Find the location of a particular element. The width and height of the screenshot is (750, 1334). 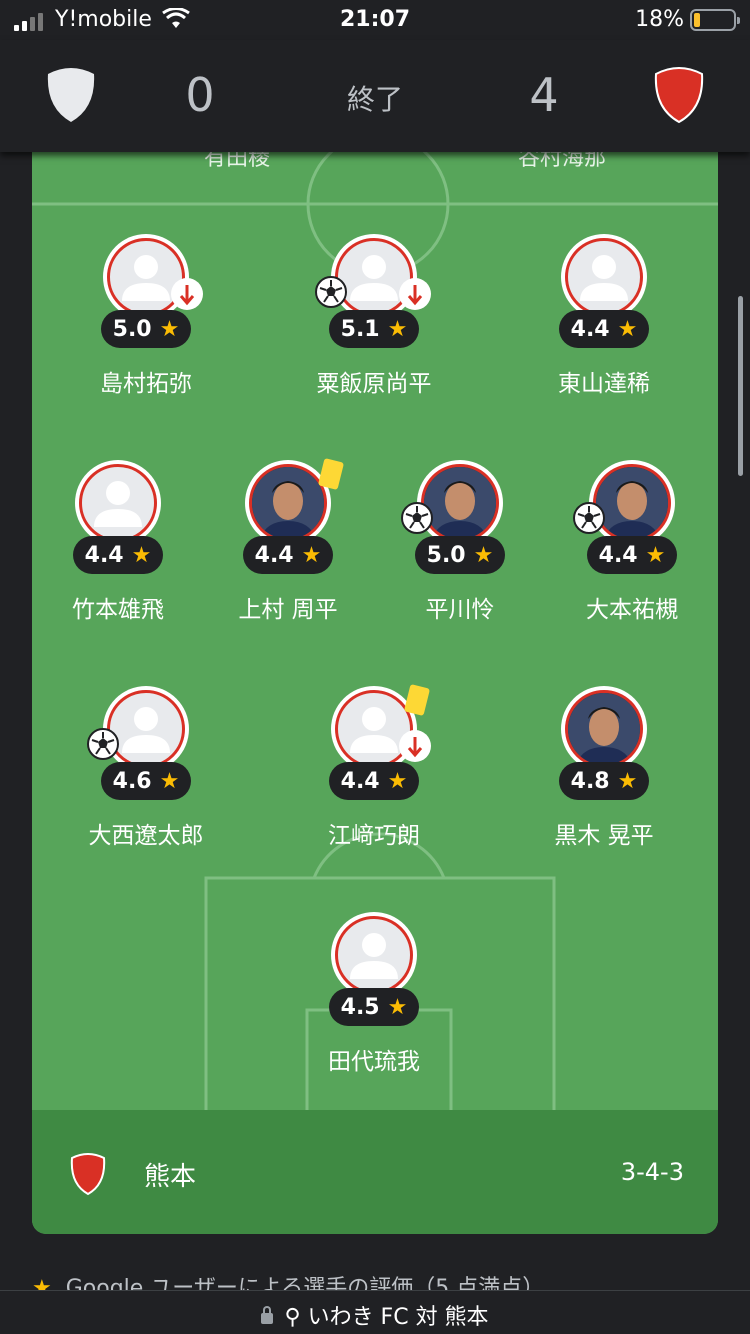

search-icon: ⚲ is located at coordinates (292, 1317).